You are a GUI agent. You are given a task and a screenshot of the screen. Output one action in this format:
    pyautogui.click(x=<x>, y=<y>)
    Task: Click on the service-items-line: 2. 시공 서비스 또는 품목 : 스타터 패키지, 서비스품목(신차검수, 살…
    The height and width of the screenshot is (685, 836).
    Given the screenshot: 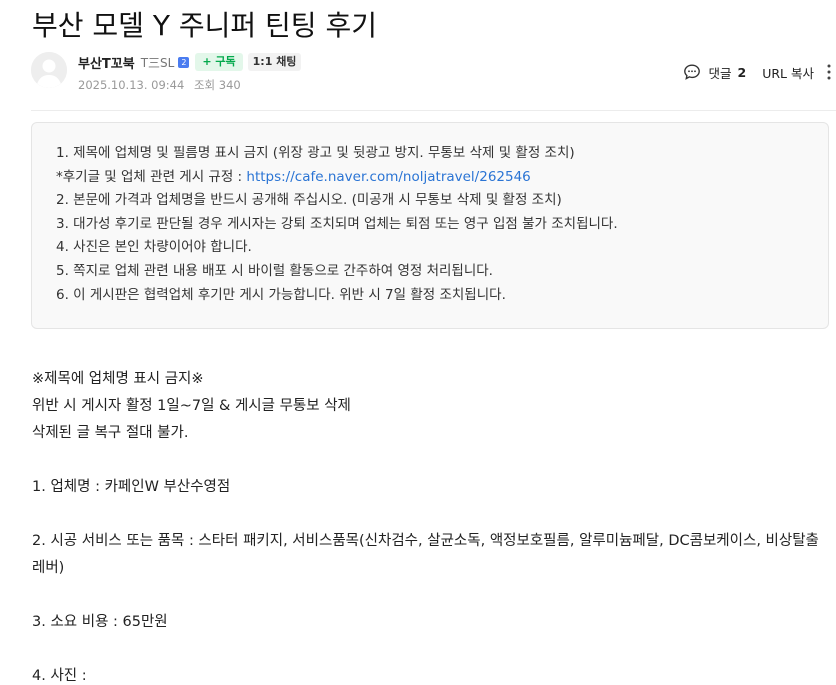 What is the action you would take?
    pyautogui.click(x=425, y=554)
    